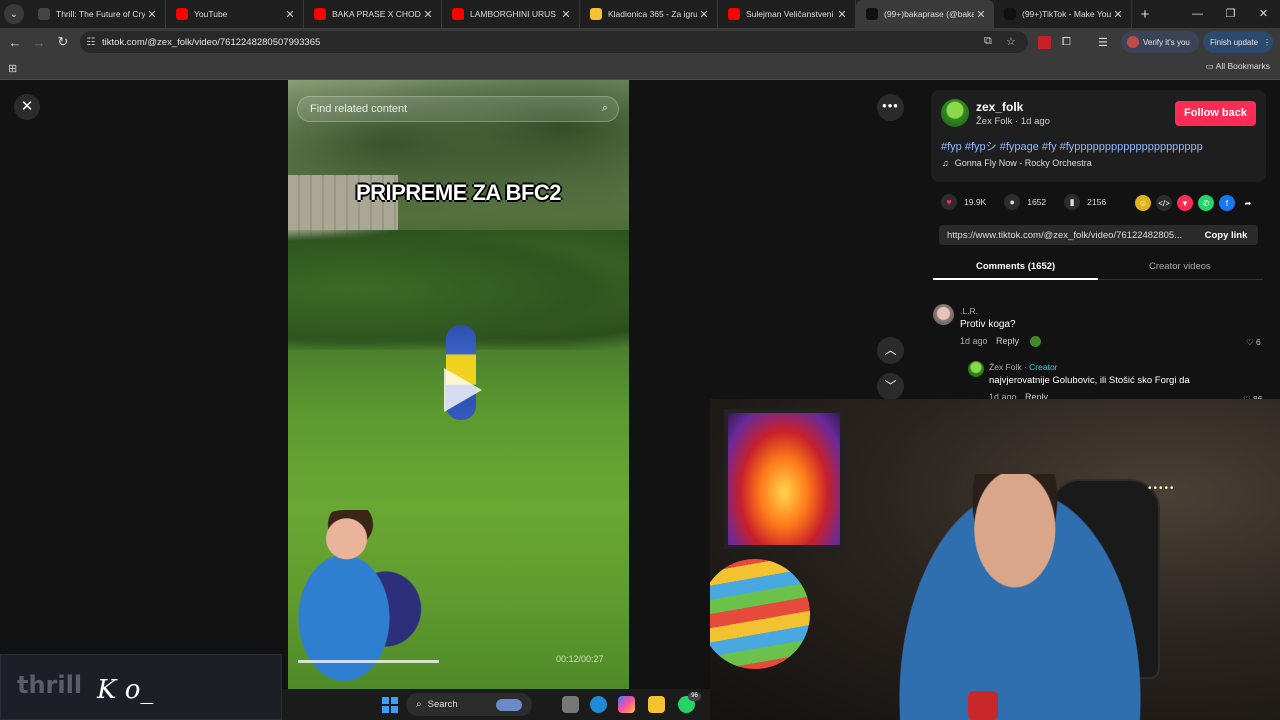 This screenshot has height=720, width=1280. Describe the element at coordinates (1263, 14) in the screenshot. I see `close-window-icon: ✕` at that location.